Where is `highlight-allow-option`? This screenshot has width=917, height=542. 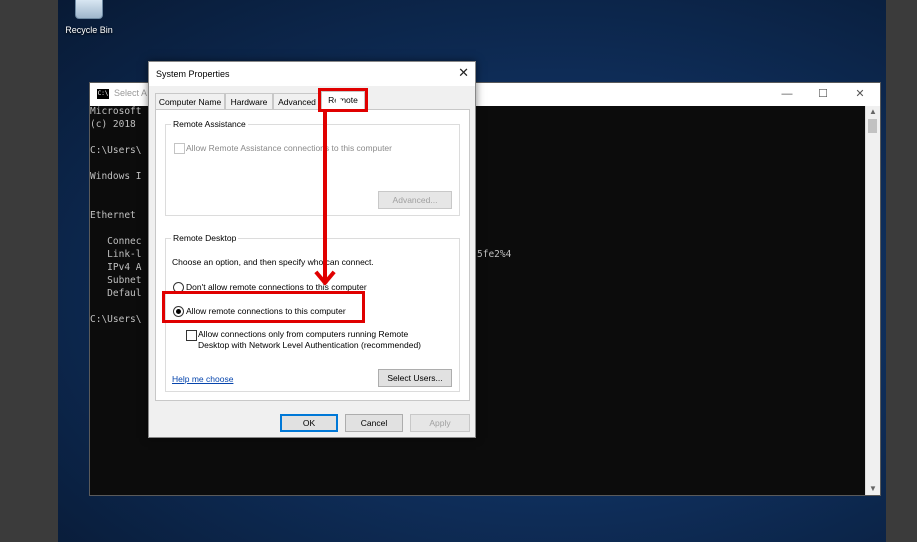 highlight-allow-option is located at coordinates (263, 307).